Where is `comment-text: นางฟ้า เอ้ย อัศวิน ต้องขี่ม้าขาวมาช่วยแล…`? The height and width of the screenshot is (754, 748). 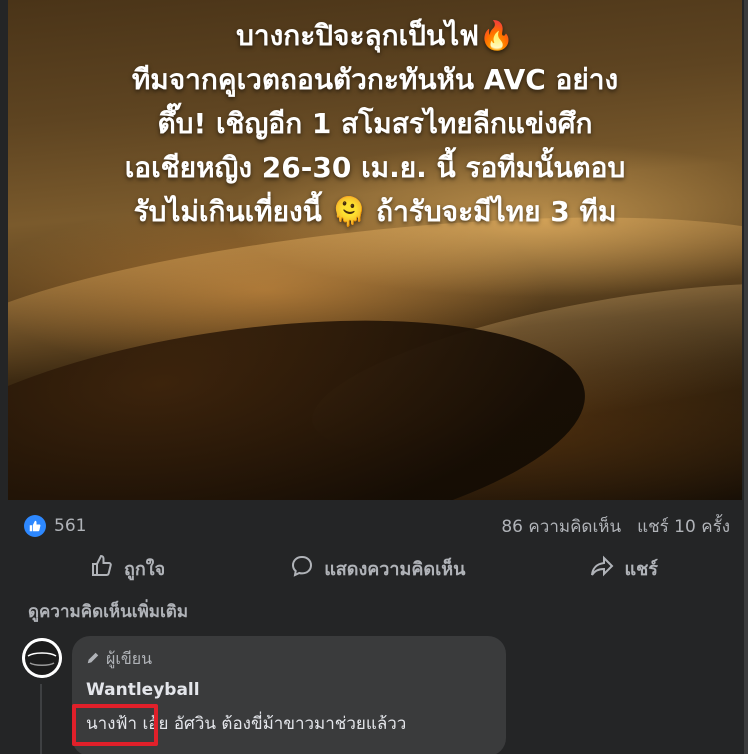 comment-text: นางฟ้า เอ้ย อัศวิน ต้องขี่ม้าขาวมาช่วยแล… is located at coordinates (289, 723).